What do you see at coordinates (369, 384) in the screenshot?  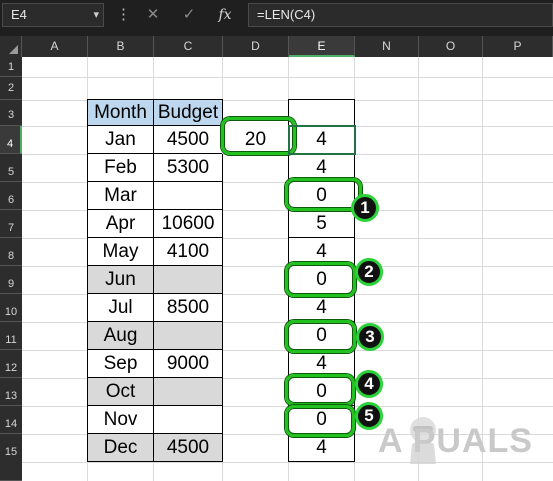 I see `badge-4: 4` at bounding box center [369, 384].